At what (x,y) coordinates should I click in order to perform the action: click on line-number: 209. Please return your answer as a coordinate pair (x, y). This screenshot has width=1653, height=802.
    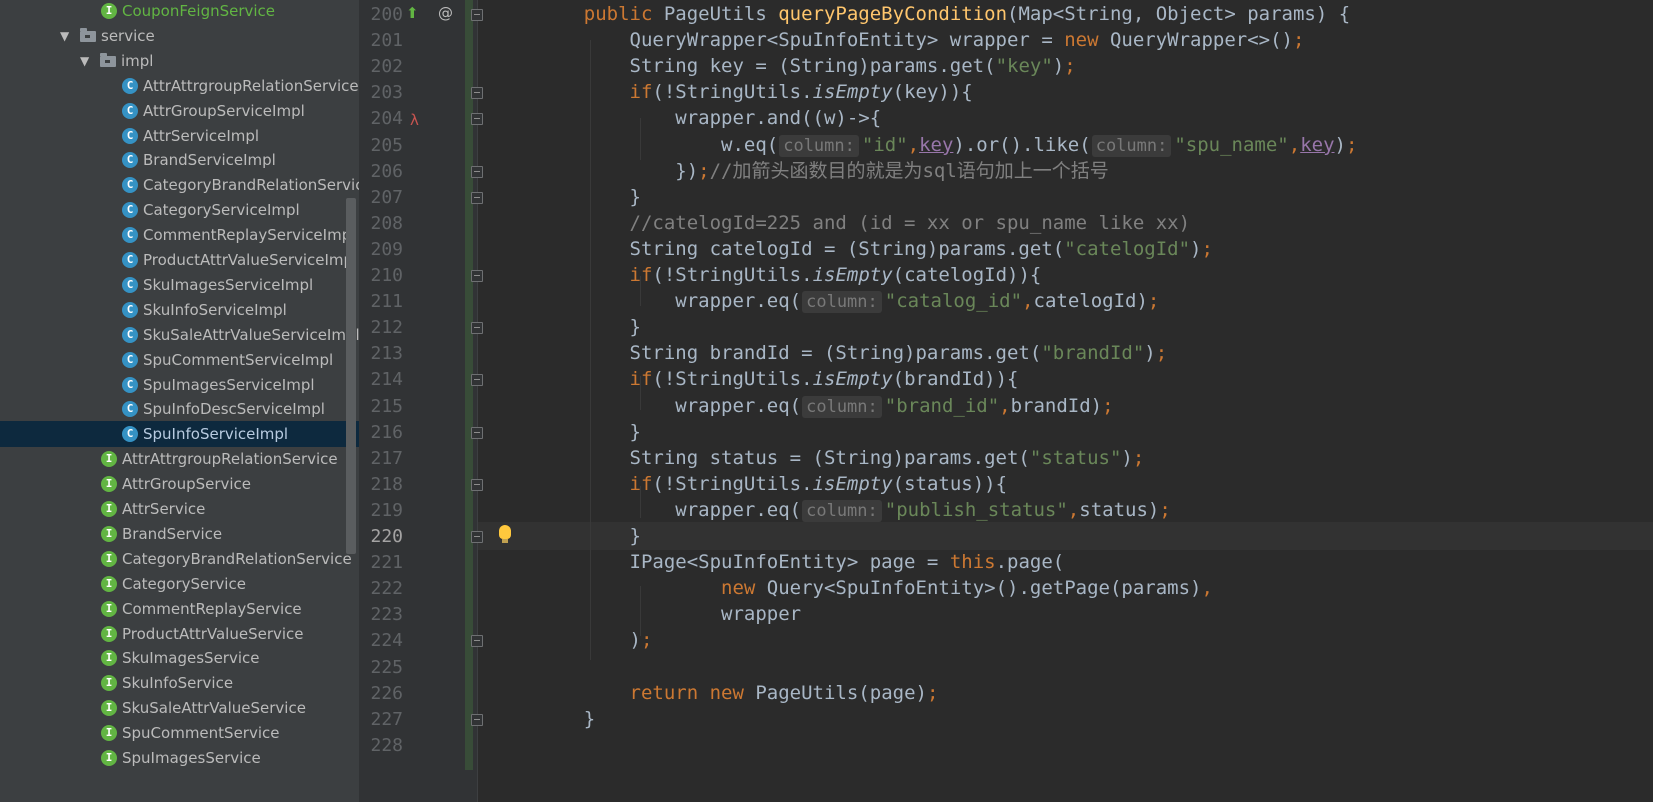
    Looking at the image, I should click on (386, 249).